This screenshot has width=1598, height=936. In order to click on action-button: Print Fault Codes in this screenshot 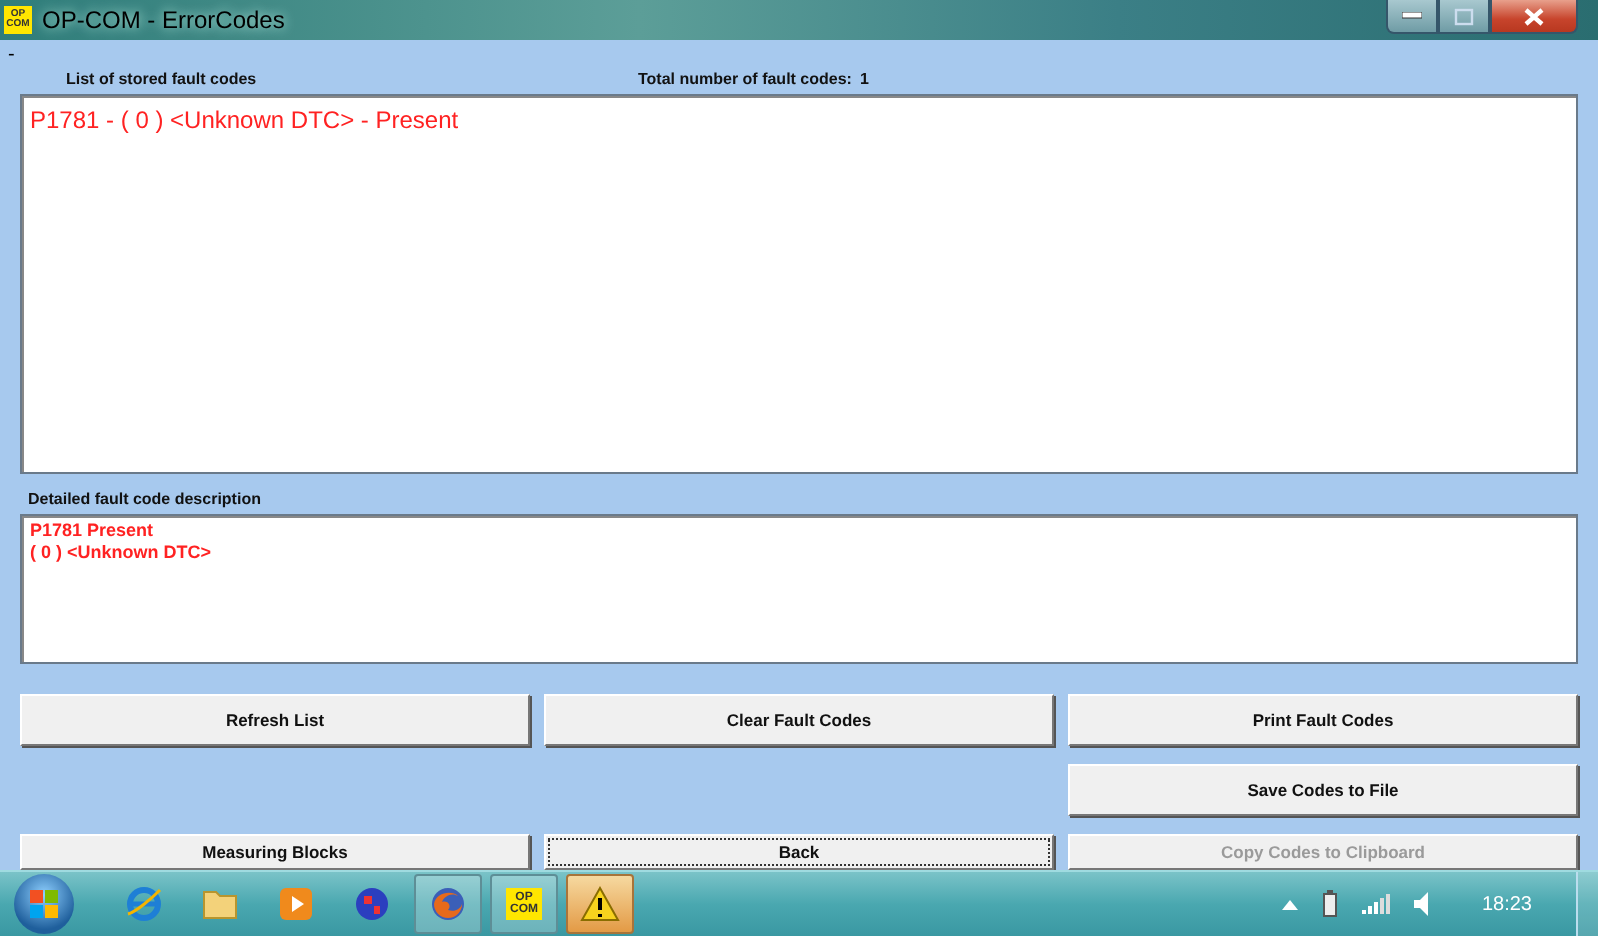, I will do `click(1323, 720)`.